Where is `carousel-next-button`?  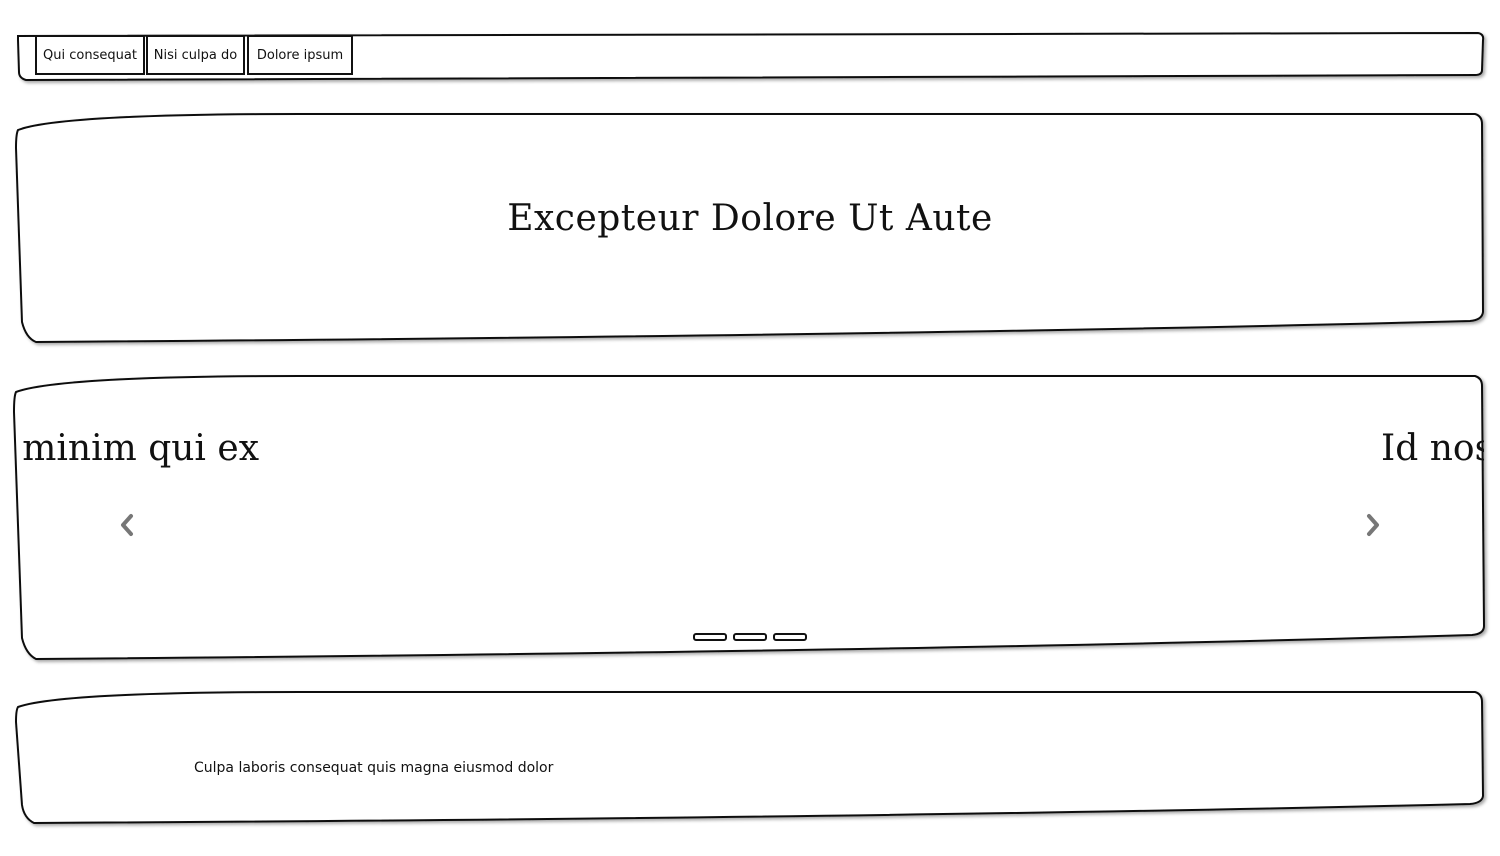
carousel-next-button is located at coordinates (1373, 525).